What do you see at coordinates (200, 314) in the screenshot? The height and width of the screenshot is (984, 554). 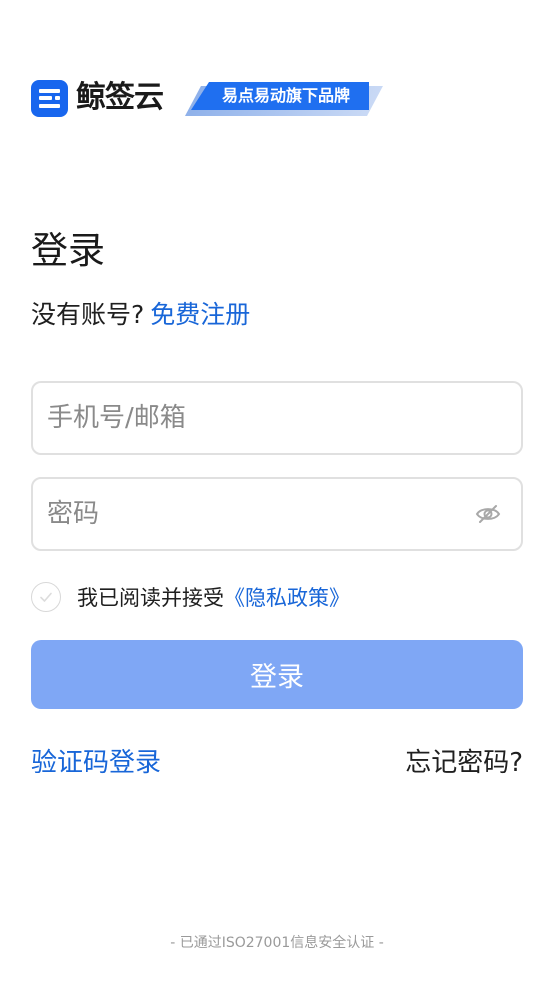 I see `register-link: 免费注册` at bounding box center [200, 314].